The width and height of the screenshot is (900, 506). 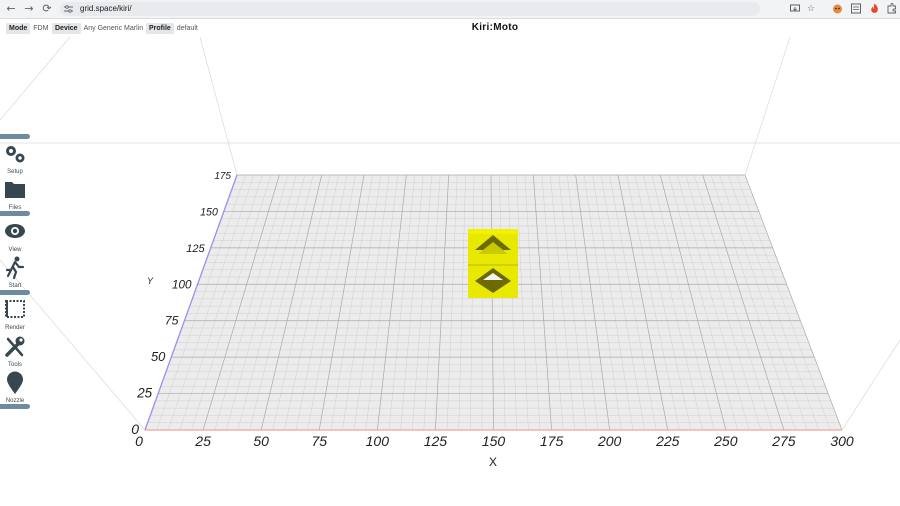 I want to click on sidebar-item-render: Render, so click(x=15, y=314).